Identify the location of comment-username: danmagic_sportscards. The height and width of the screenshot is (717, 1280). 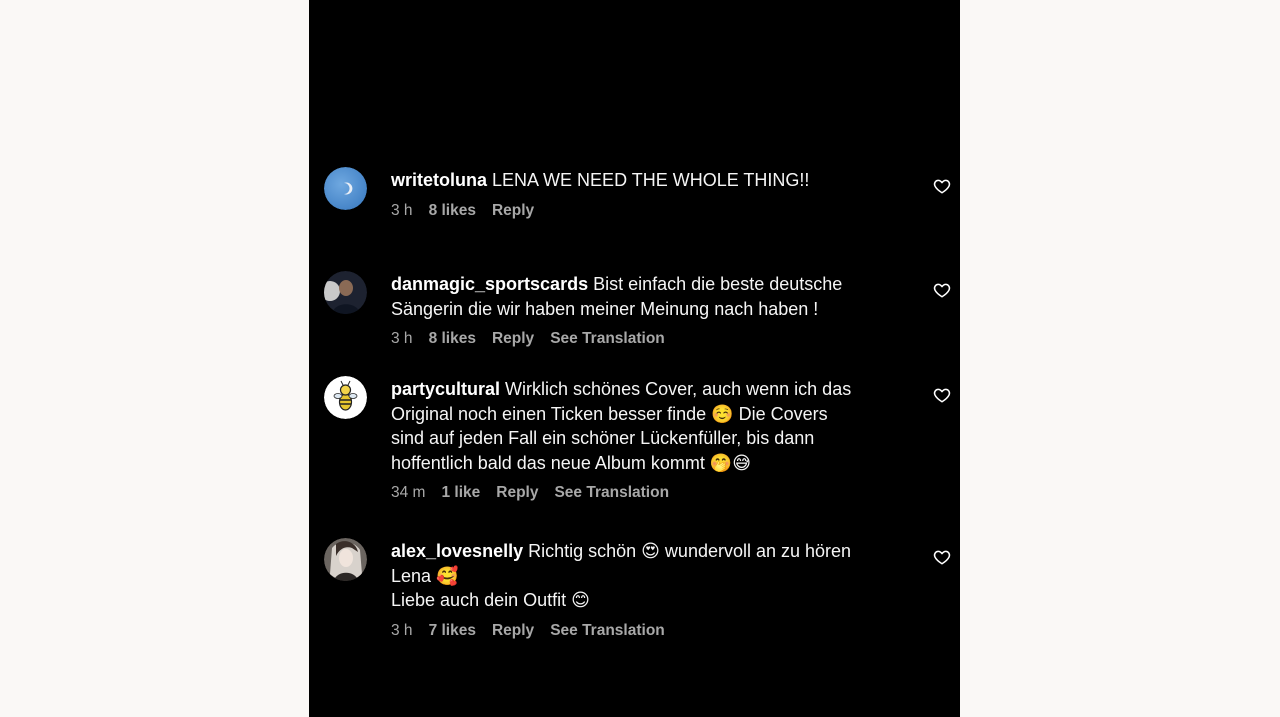
(489, 284).